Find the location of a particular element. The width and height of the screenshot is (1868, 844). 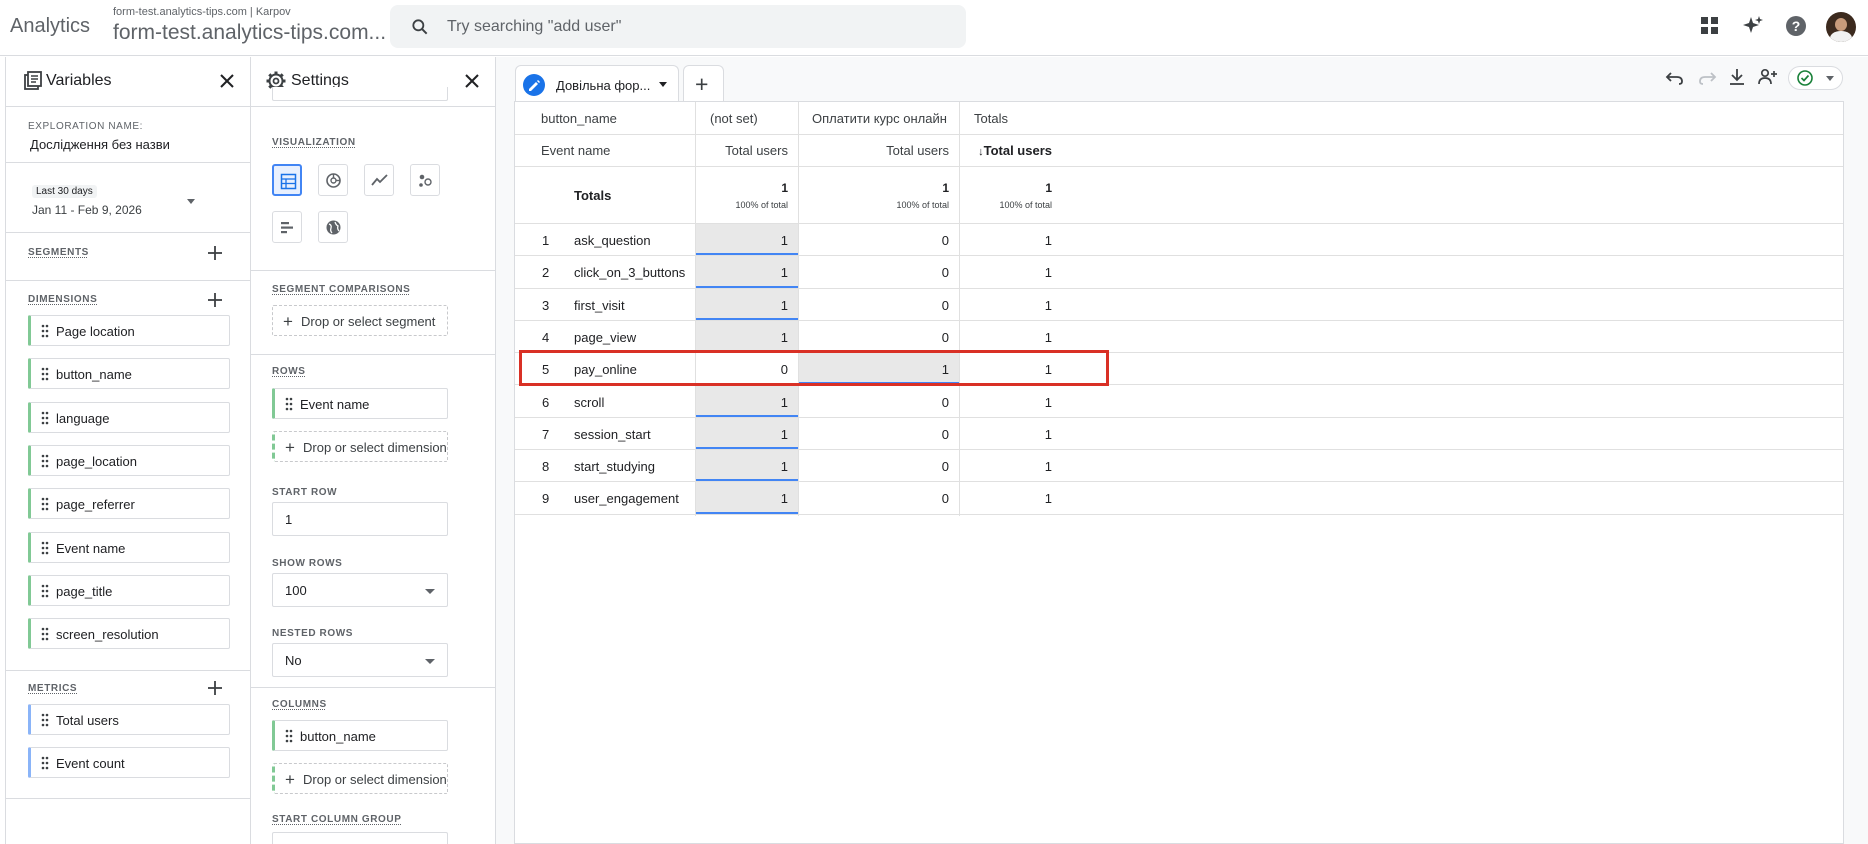

event-name: session_start is located at coordinates (612, 434).